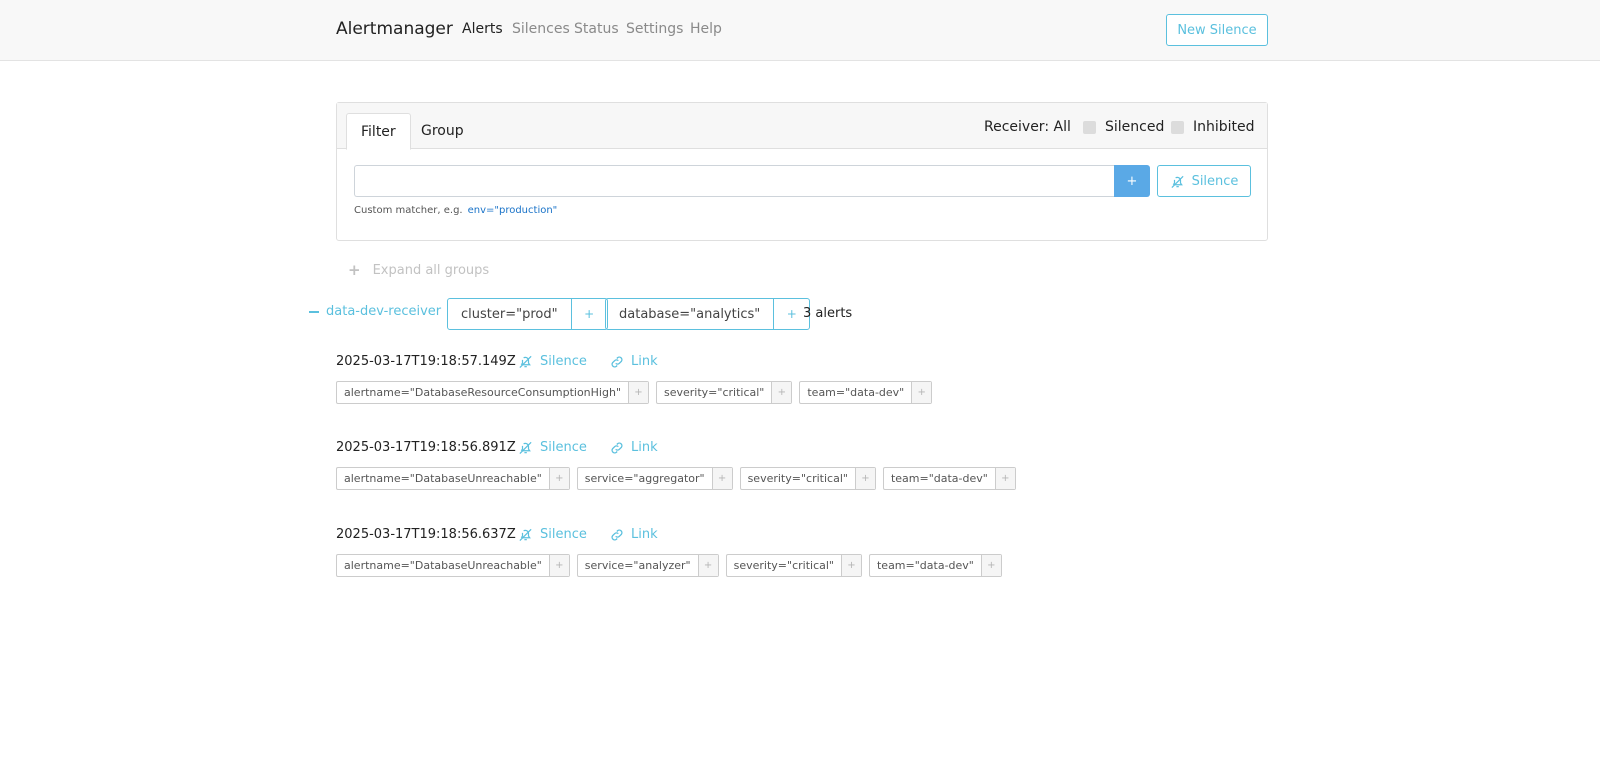 The width and height of the screenshot is (1600, 782). I want to click on add-filter-button: +, so click(1132, 181).